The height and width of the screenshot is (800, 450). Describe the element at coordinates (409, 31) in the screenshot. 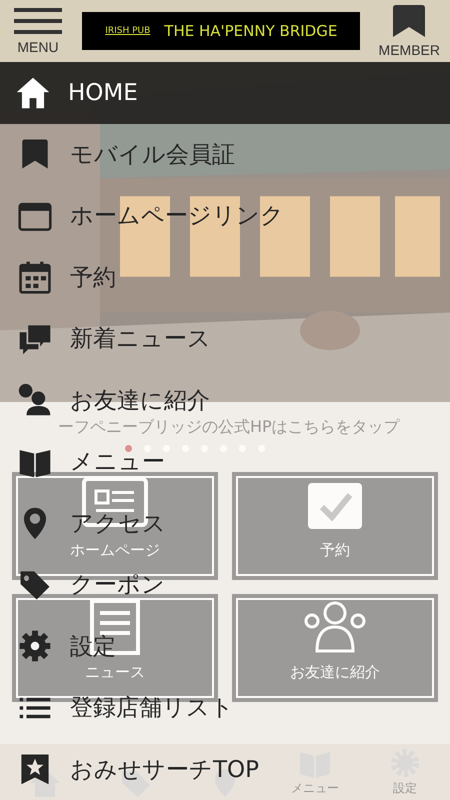

I see `member-button: MEMBER` at that location.